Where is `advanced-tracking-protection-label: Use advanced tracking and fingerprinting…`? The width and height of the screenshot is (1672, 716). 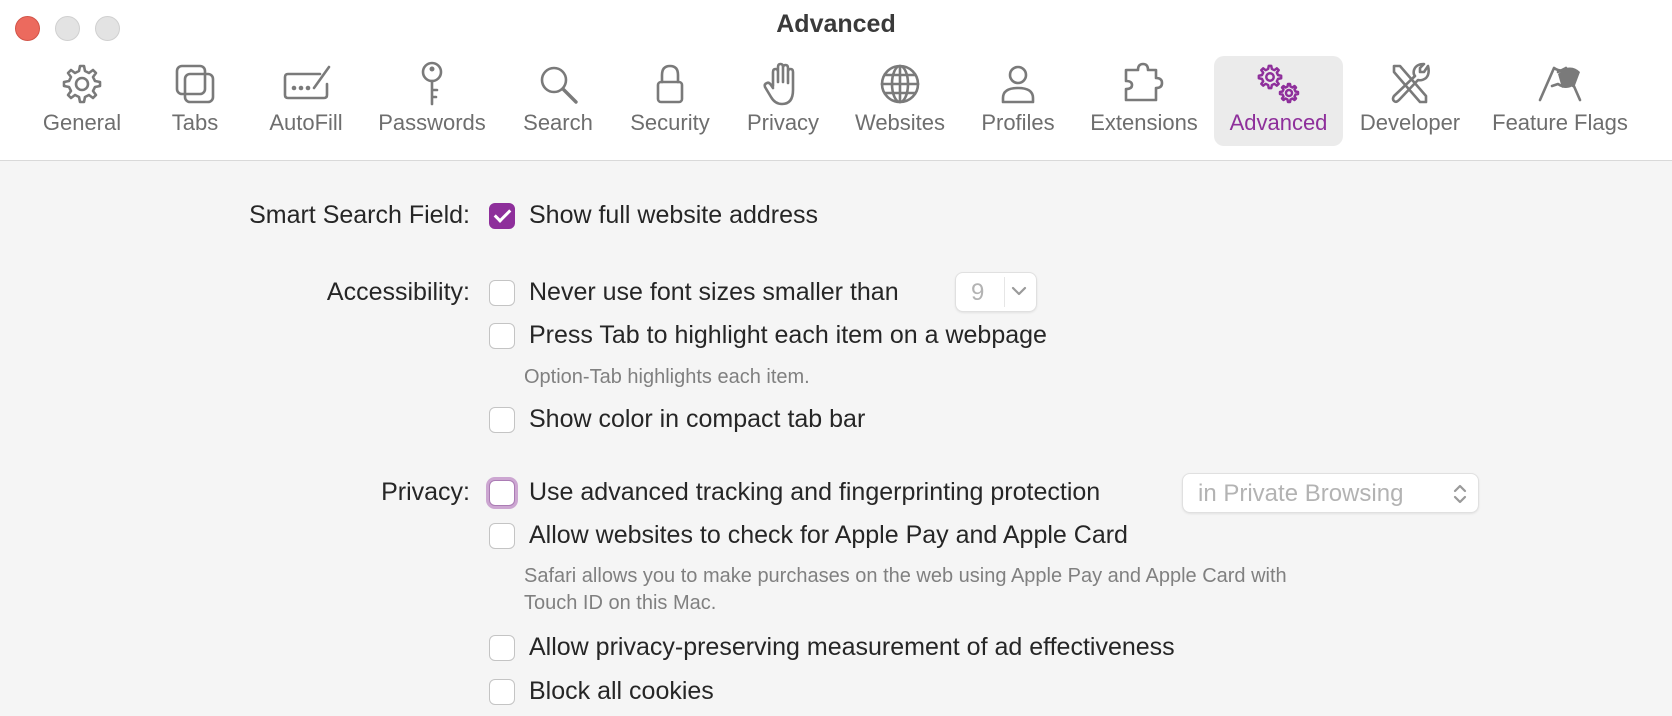 advanced-tracking-protection-label: Use advanced tracking and fingerprinting… is located at coordinates (814, 492).